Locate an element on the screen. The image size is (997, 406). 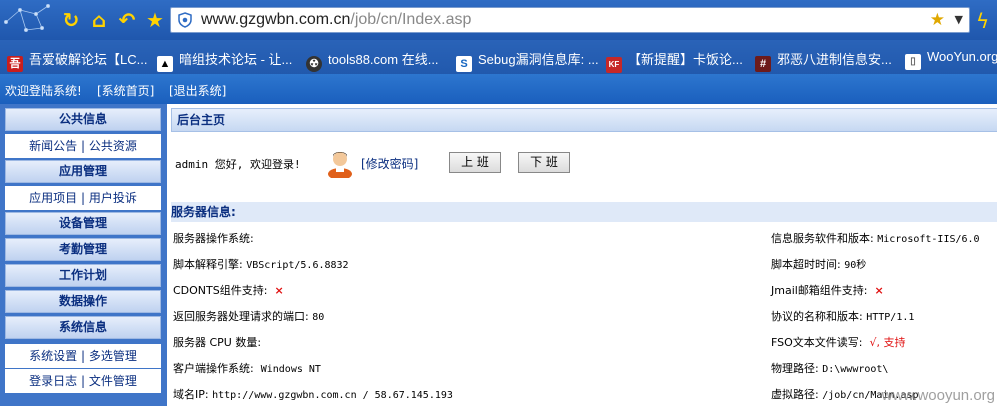
sidebar-section-work-plan: 工作计划 is located at coordinates (83, 275).